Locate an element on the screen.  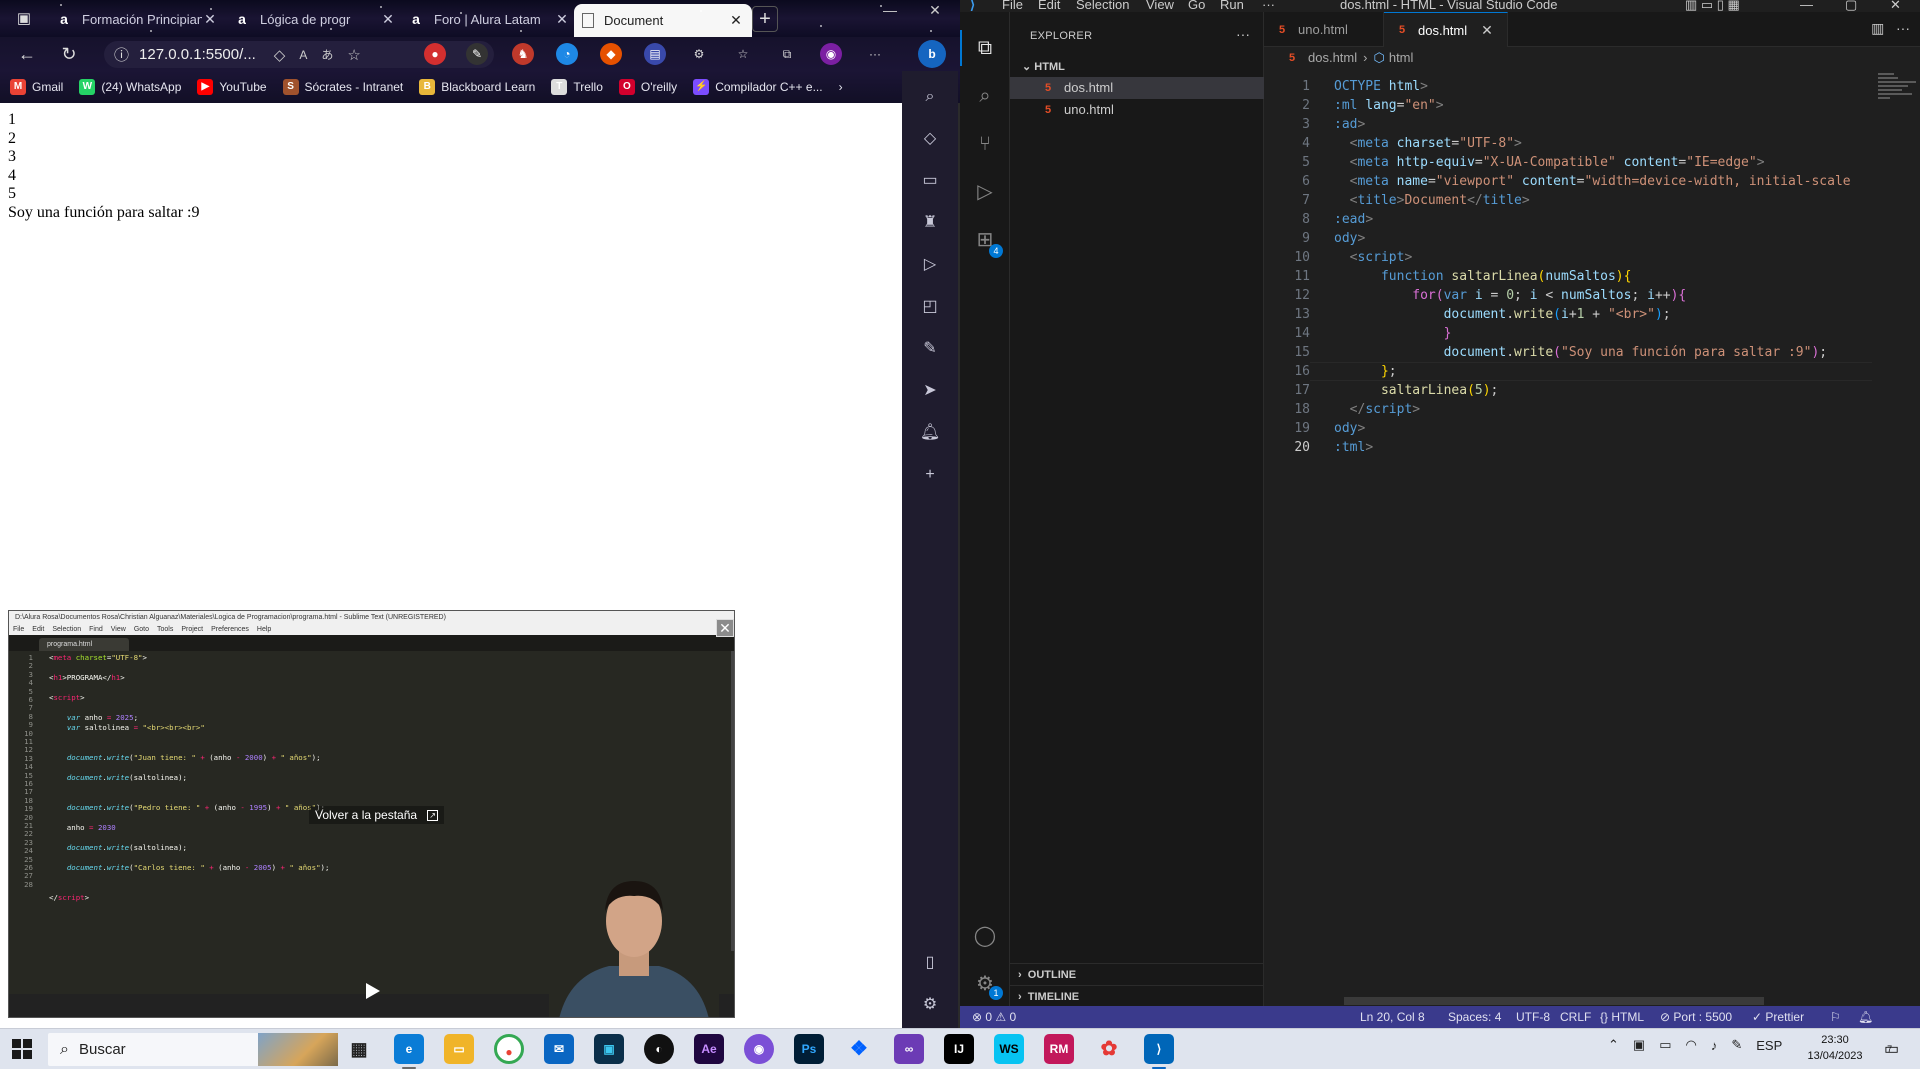
notifications-icon: 🔔︎ is located at coordinates (1865, 1017).